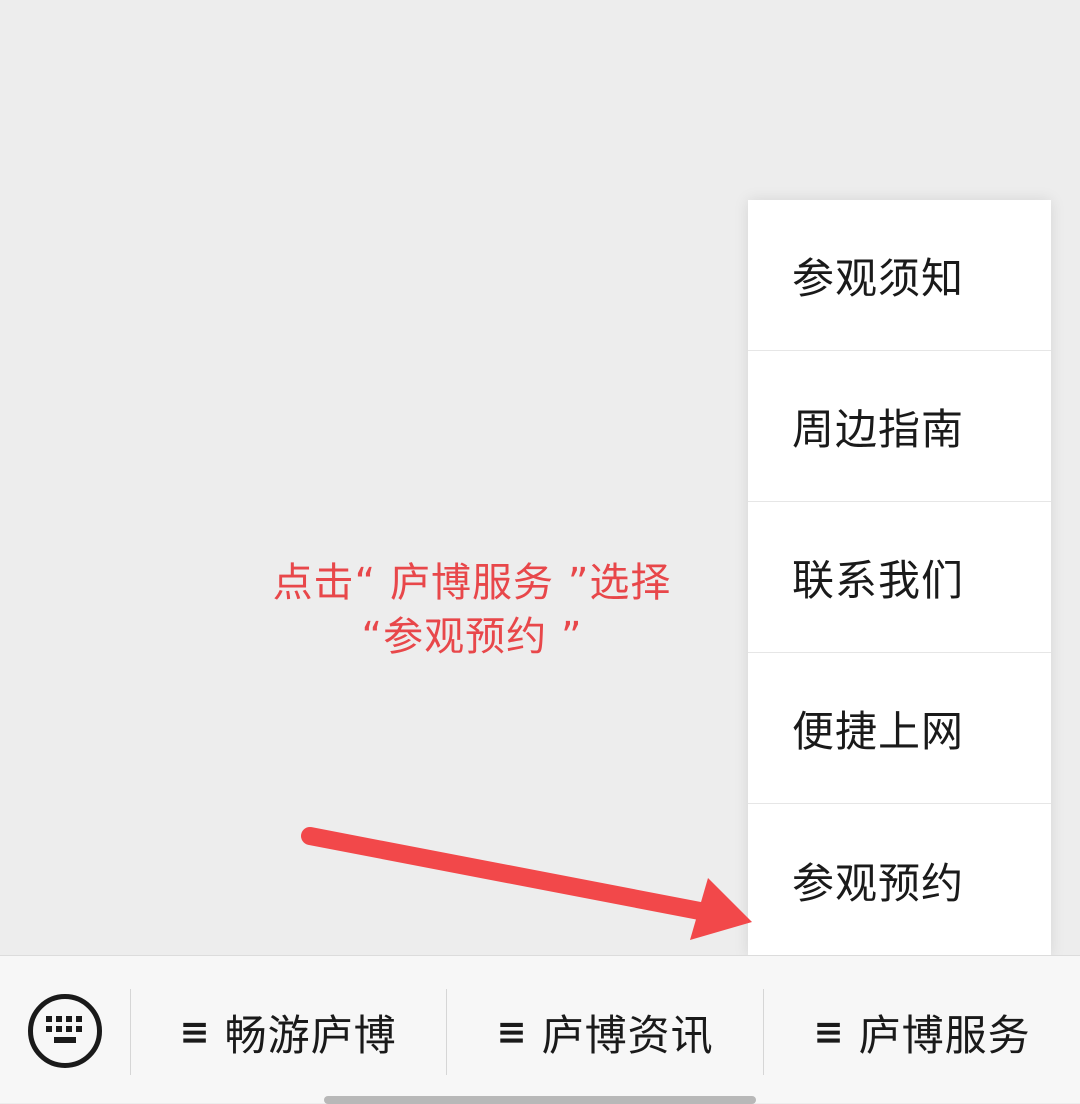 The width and height of the screenshot is (1080, 1104). What do you see at coordinates (472, 637) in the screenshot?
I see `annotation-line-2: “参观预约 ”` at bounding box center [472, 637].